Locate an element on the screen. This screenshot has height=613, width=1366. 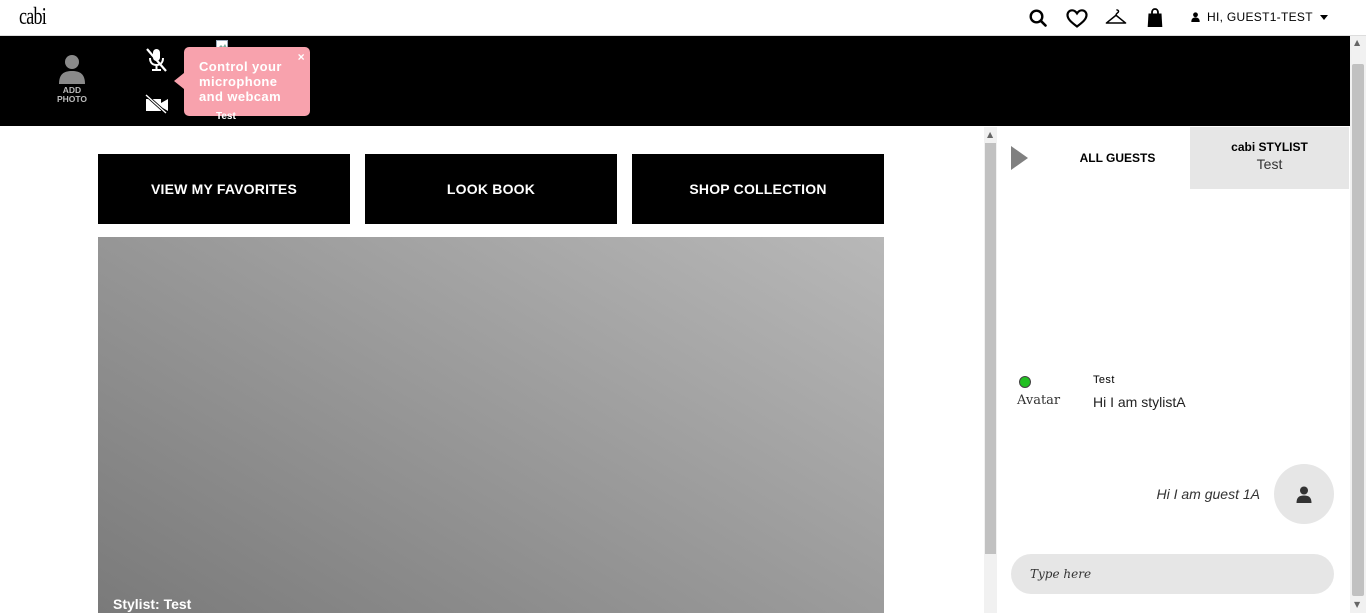
page-scroll-down-icon: ▼ is located at coordinates (1357, 604).